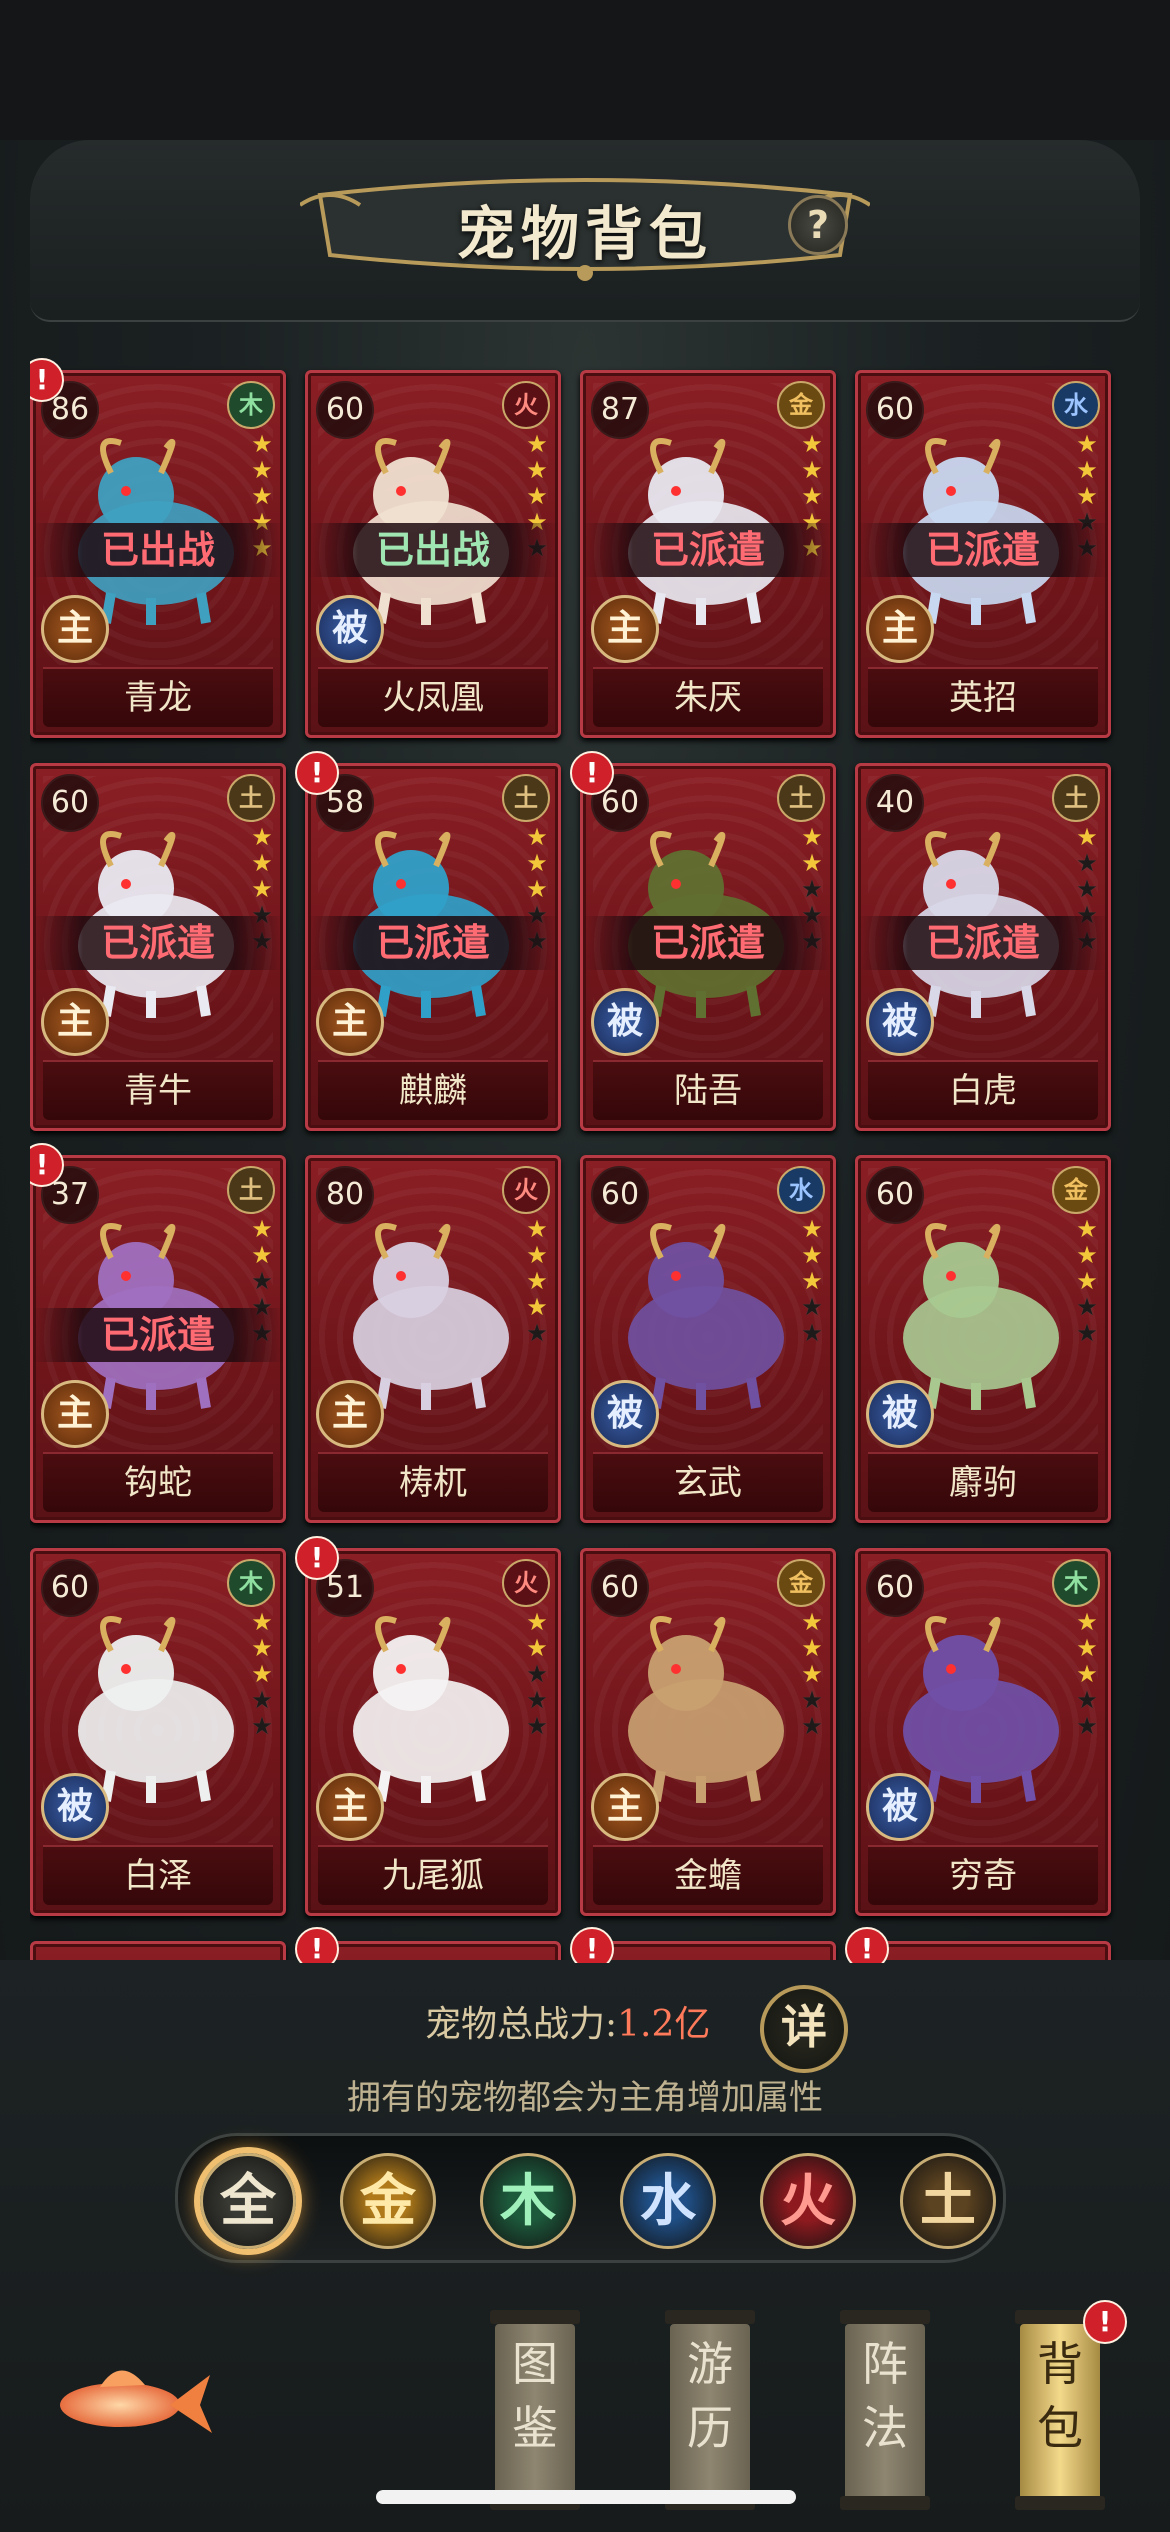  I want to click on filter-1-button: 金, so click(388, 2201).